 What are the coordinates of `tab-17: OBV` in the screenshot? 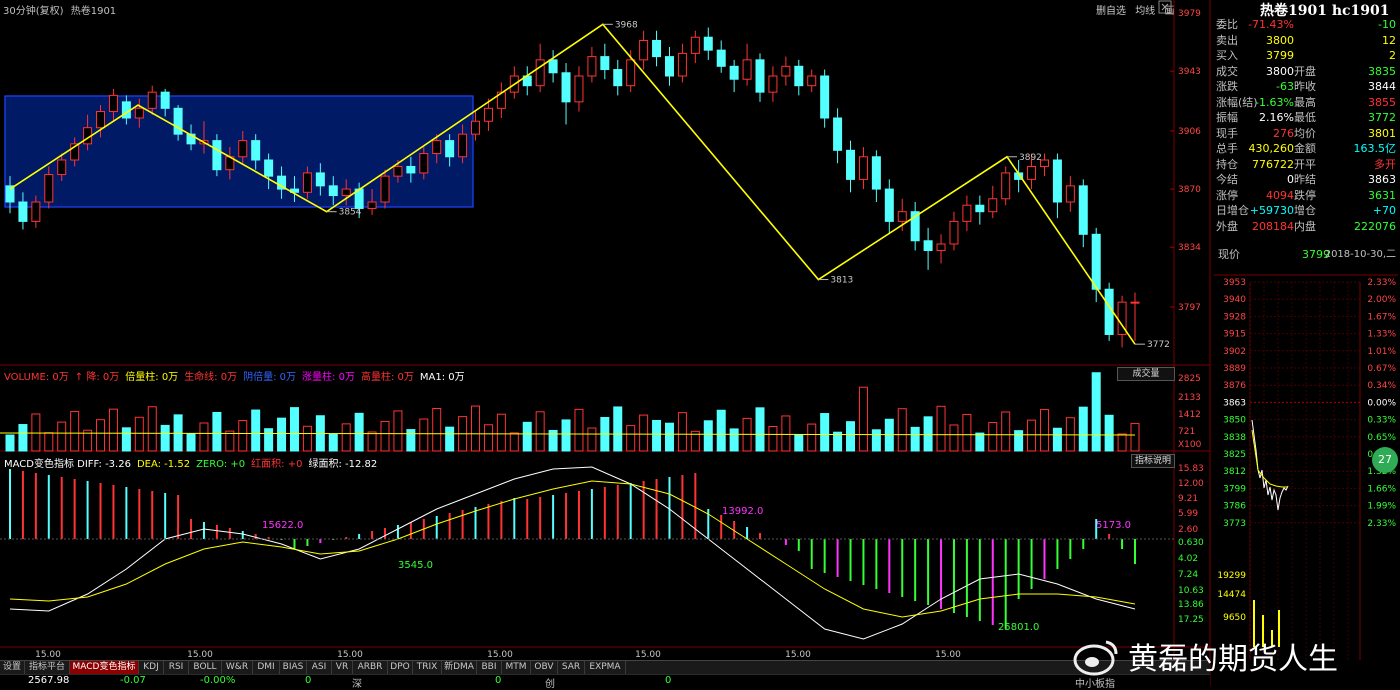 It's located at (544, 667).